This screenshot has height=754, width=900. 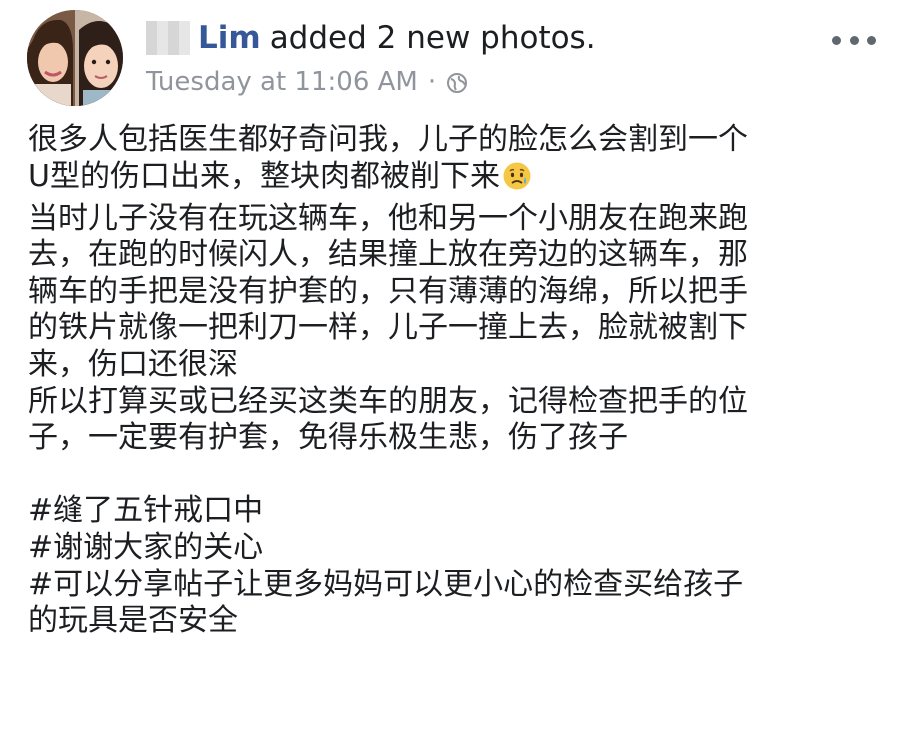 What do you see at coordinates (388, 401) in the screenshot?
I see `body-line: 所以打算买或已经买这类车的朋友，记得检查把手的位` at bounding box center [388, 401].